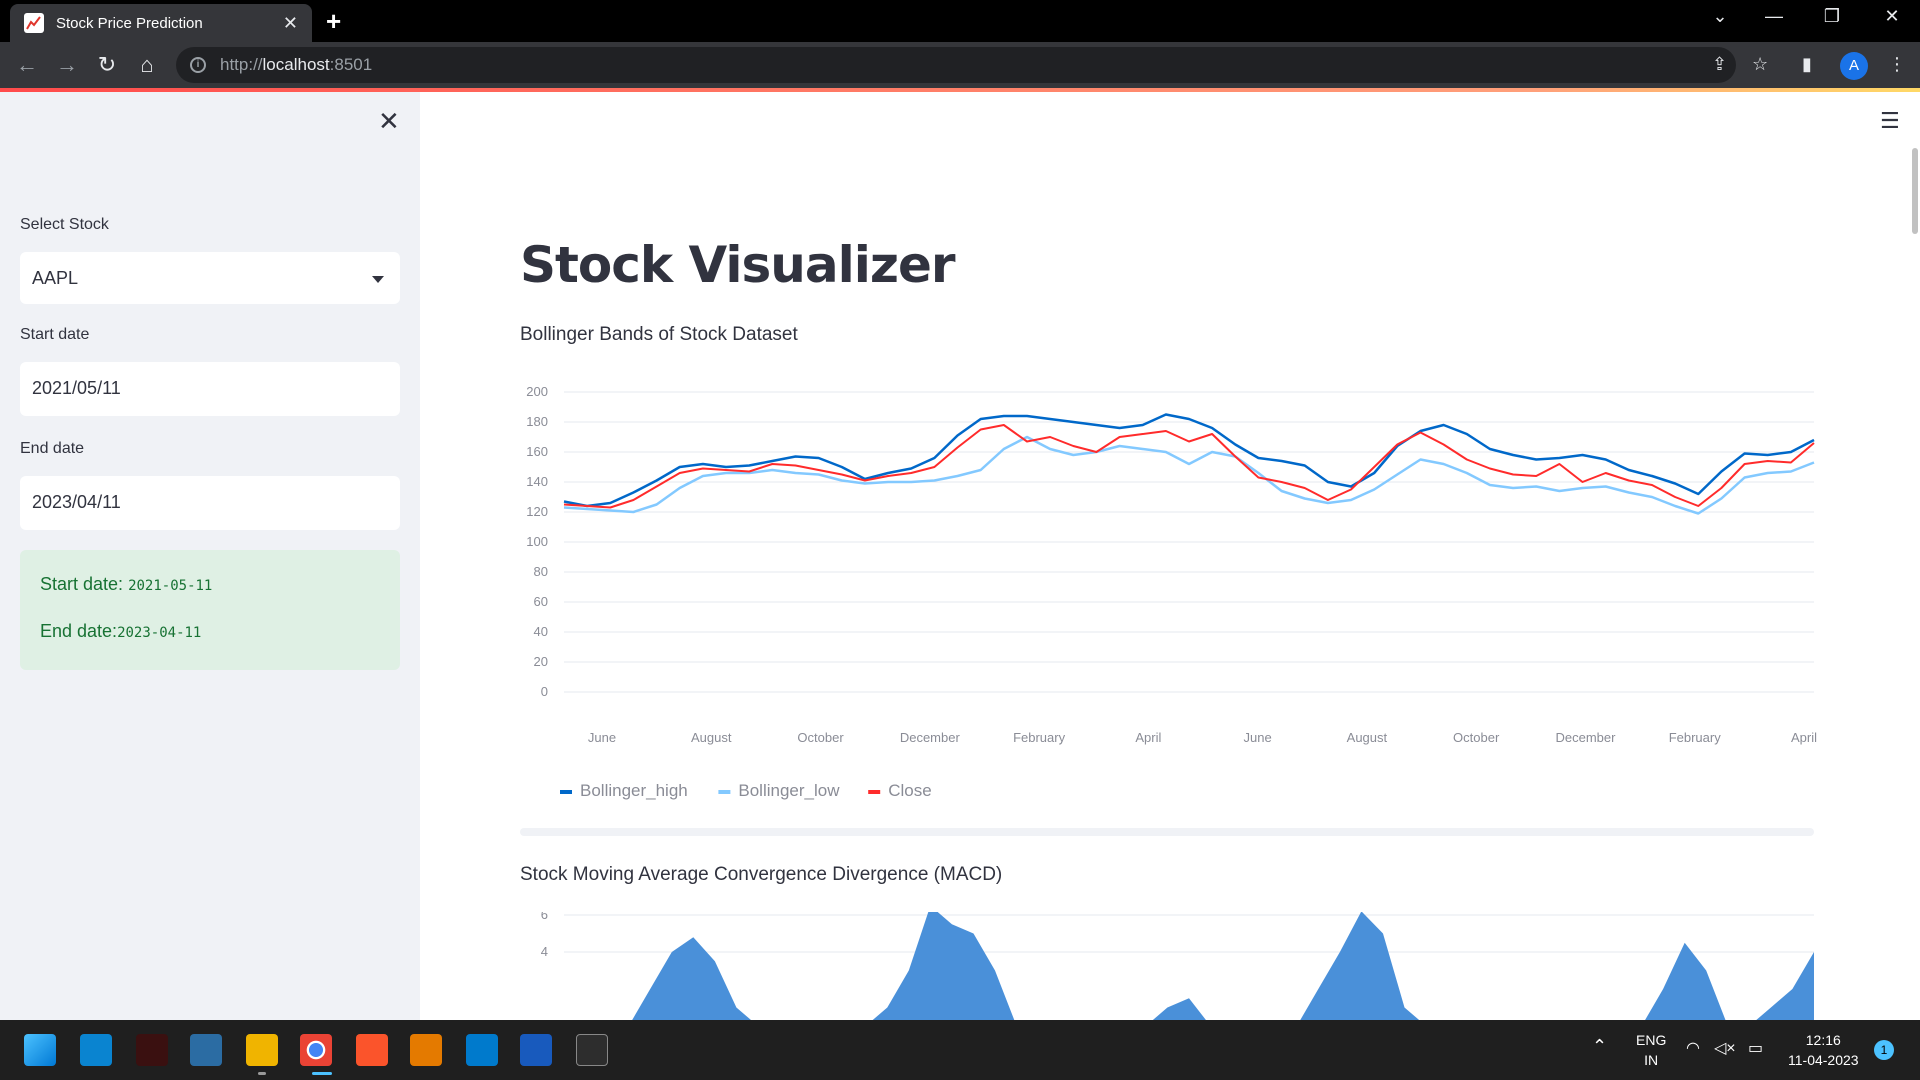 The height and width of the screenshot is (1080, 1920). Describe the element at coordinates (960, 21) in the screenshot. I see `browser-tab-bar: Stock Price Prediction ✕ + ⌄ — ❐ ✕` at that location.